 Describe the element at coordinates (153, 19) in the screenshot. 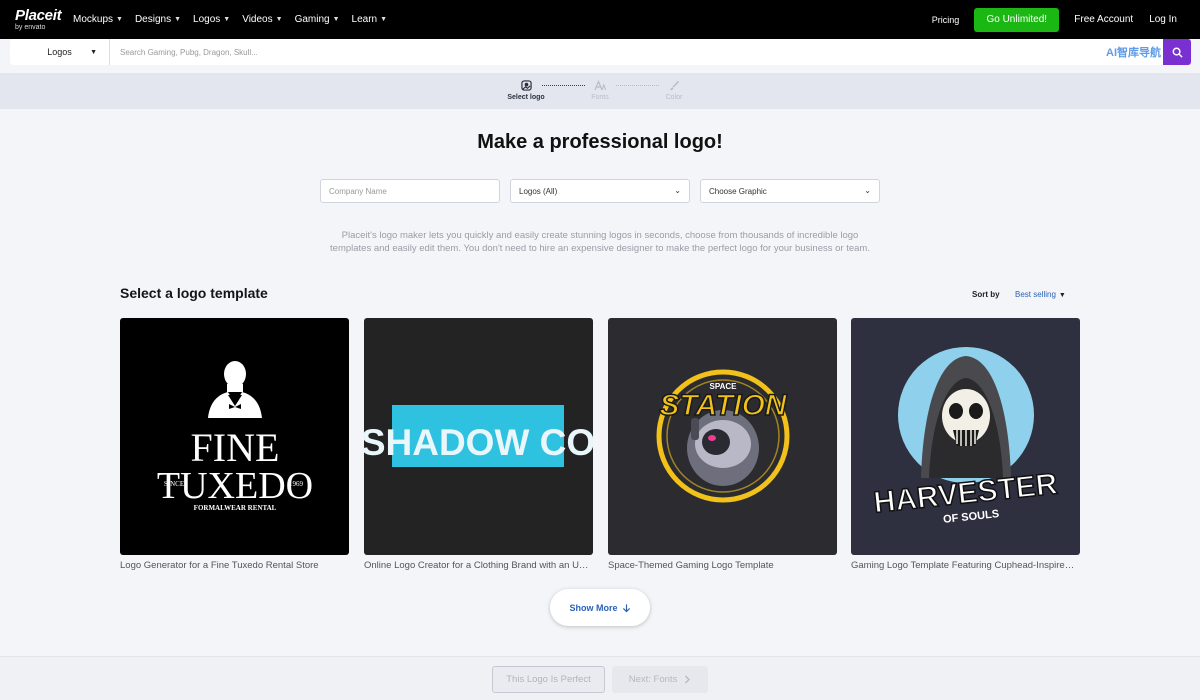

I see `nav-label: Designs` at that location.